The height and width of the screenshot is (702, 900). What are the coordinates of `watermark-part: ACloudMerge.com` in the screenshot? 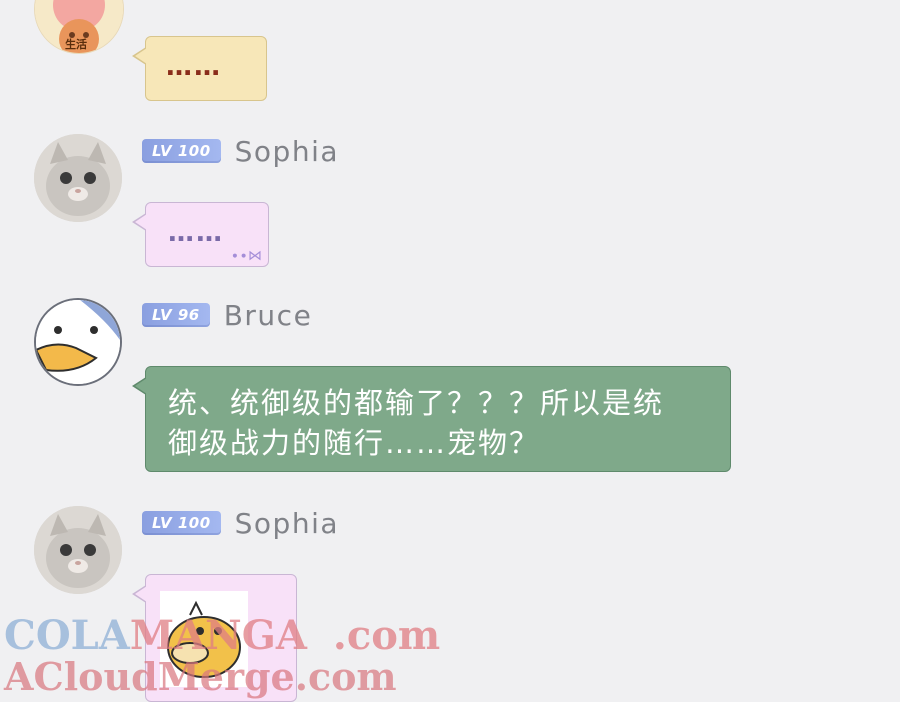 It's located at (200, 676).